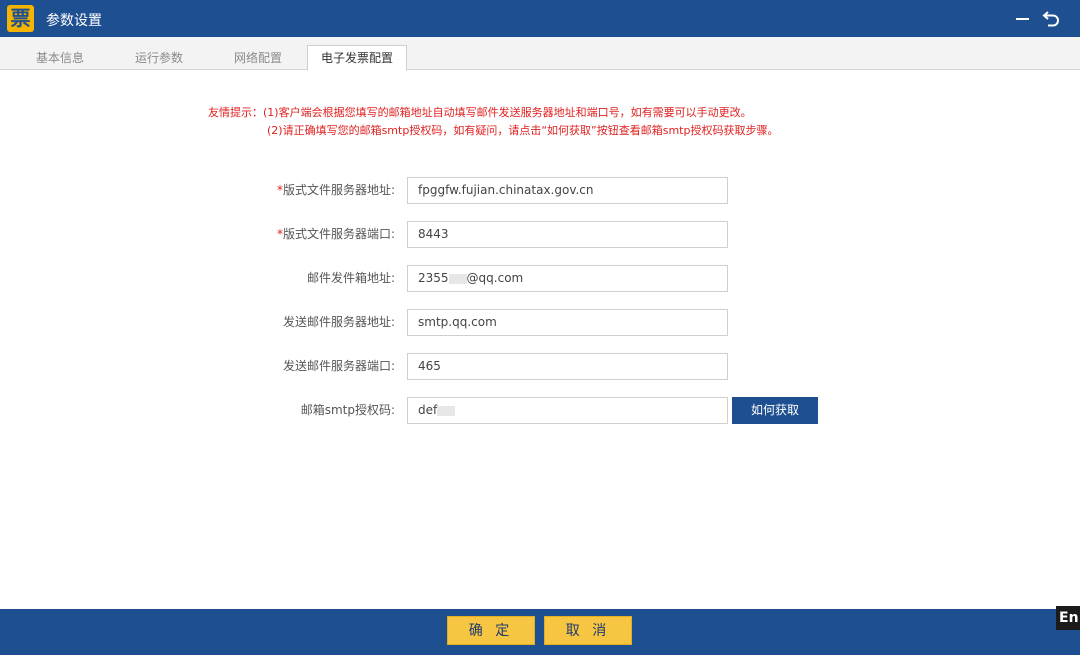  I want to click on smtp-server-port-input: 465, so click(567, 366).